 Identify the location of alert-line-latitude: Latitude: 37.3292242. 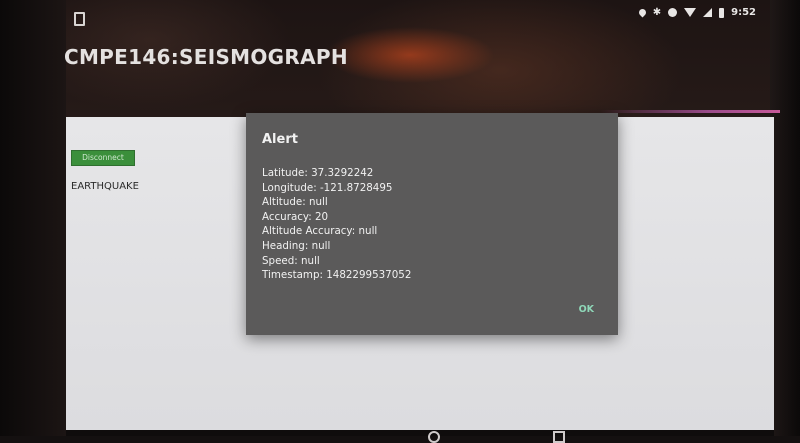
(318, 173).